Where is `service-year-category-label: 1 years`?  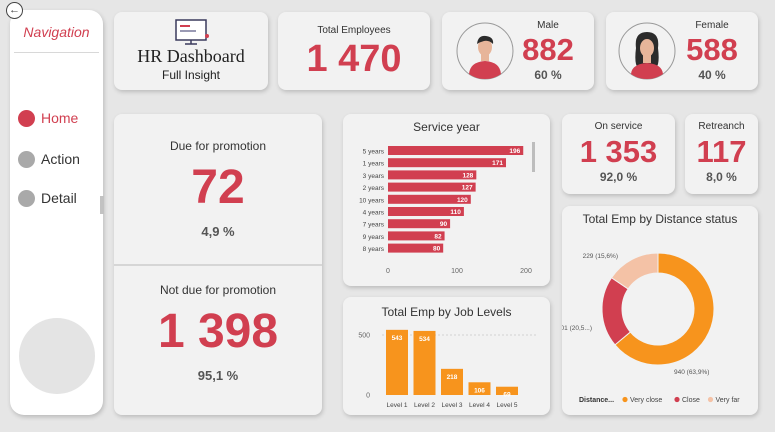 service-year-category-label: 1 years is located at coordinates (374, 164).